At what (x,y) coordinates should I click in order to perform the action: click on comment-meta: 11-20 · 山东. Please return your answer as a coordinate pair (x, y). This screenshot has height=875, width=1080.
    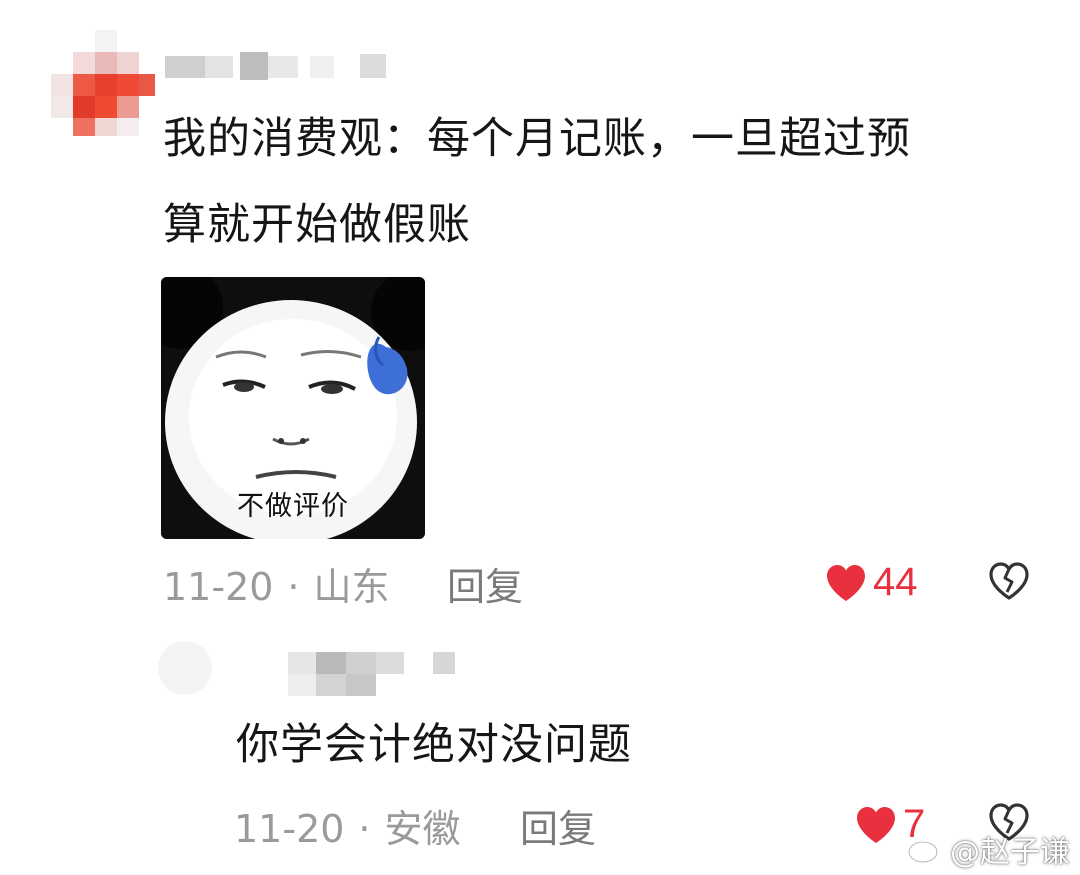
    Looking at the image, I should click on (276, 583).